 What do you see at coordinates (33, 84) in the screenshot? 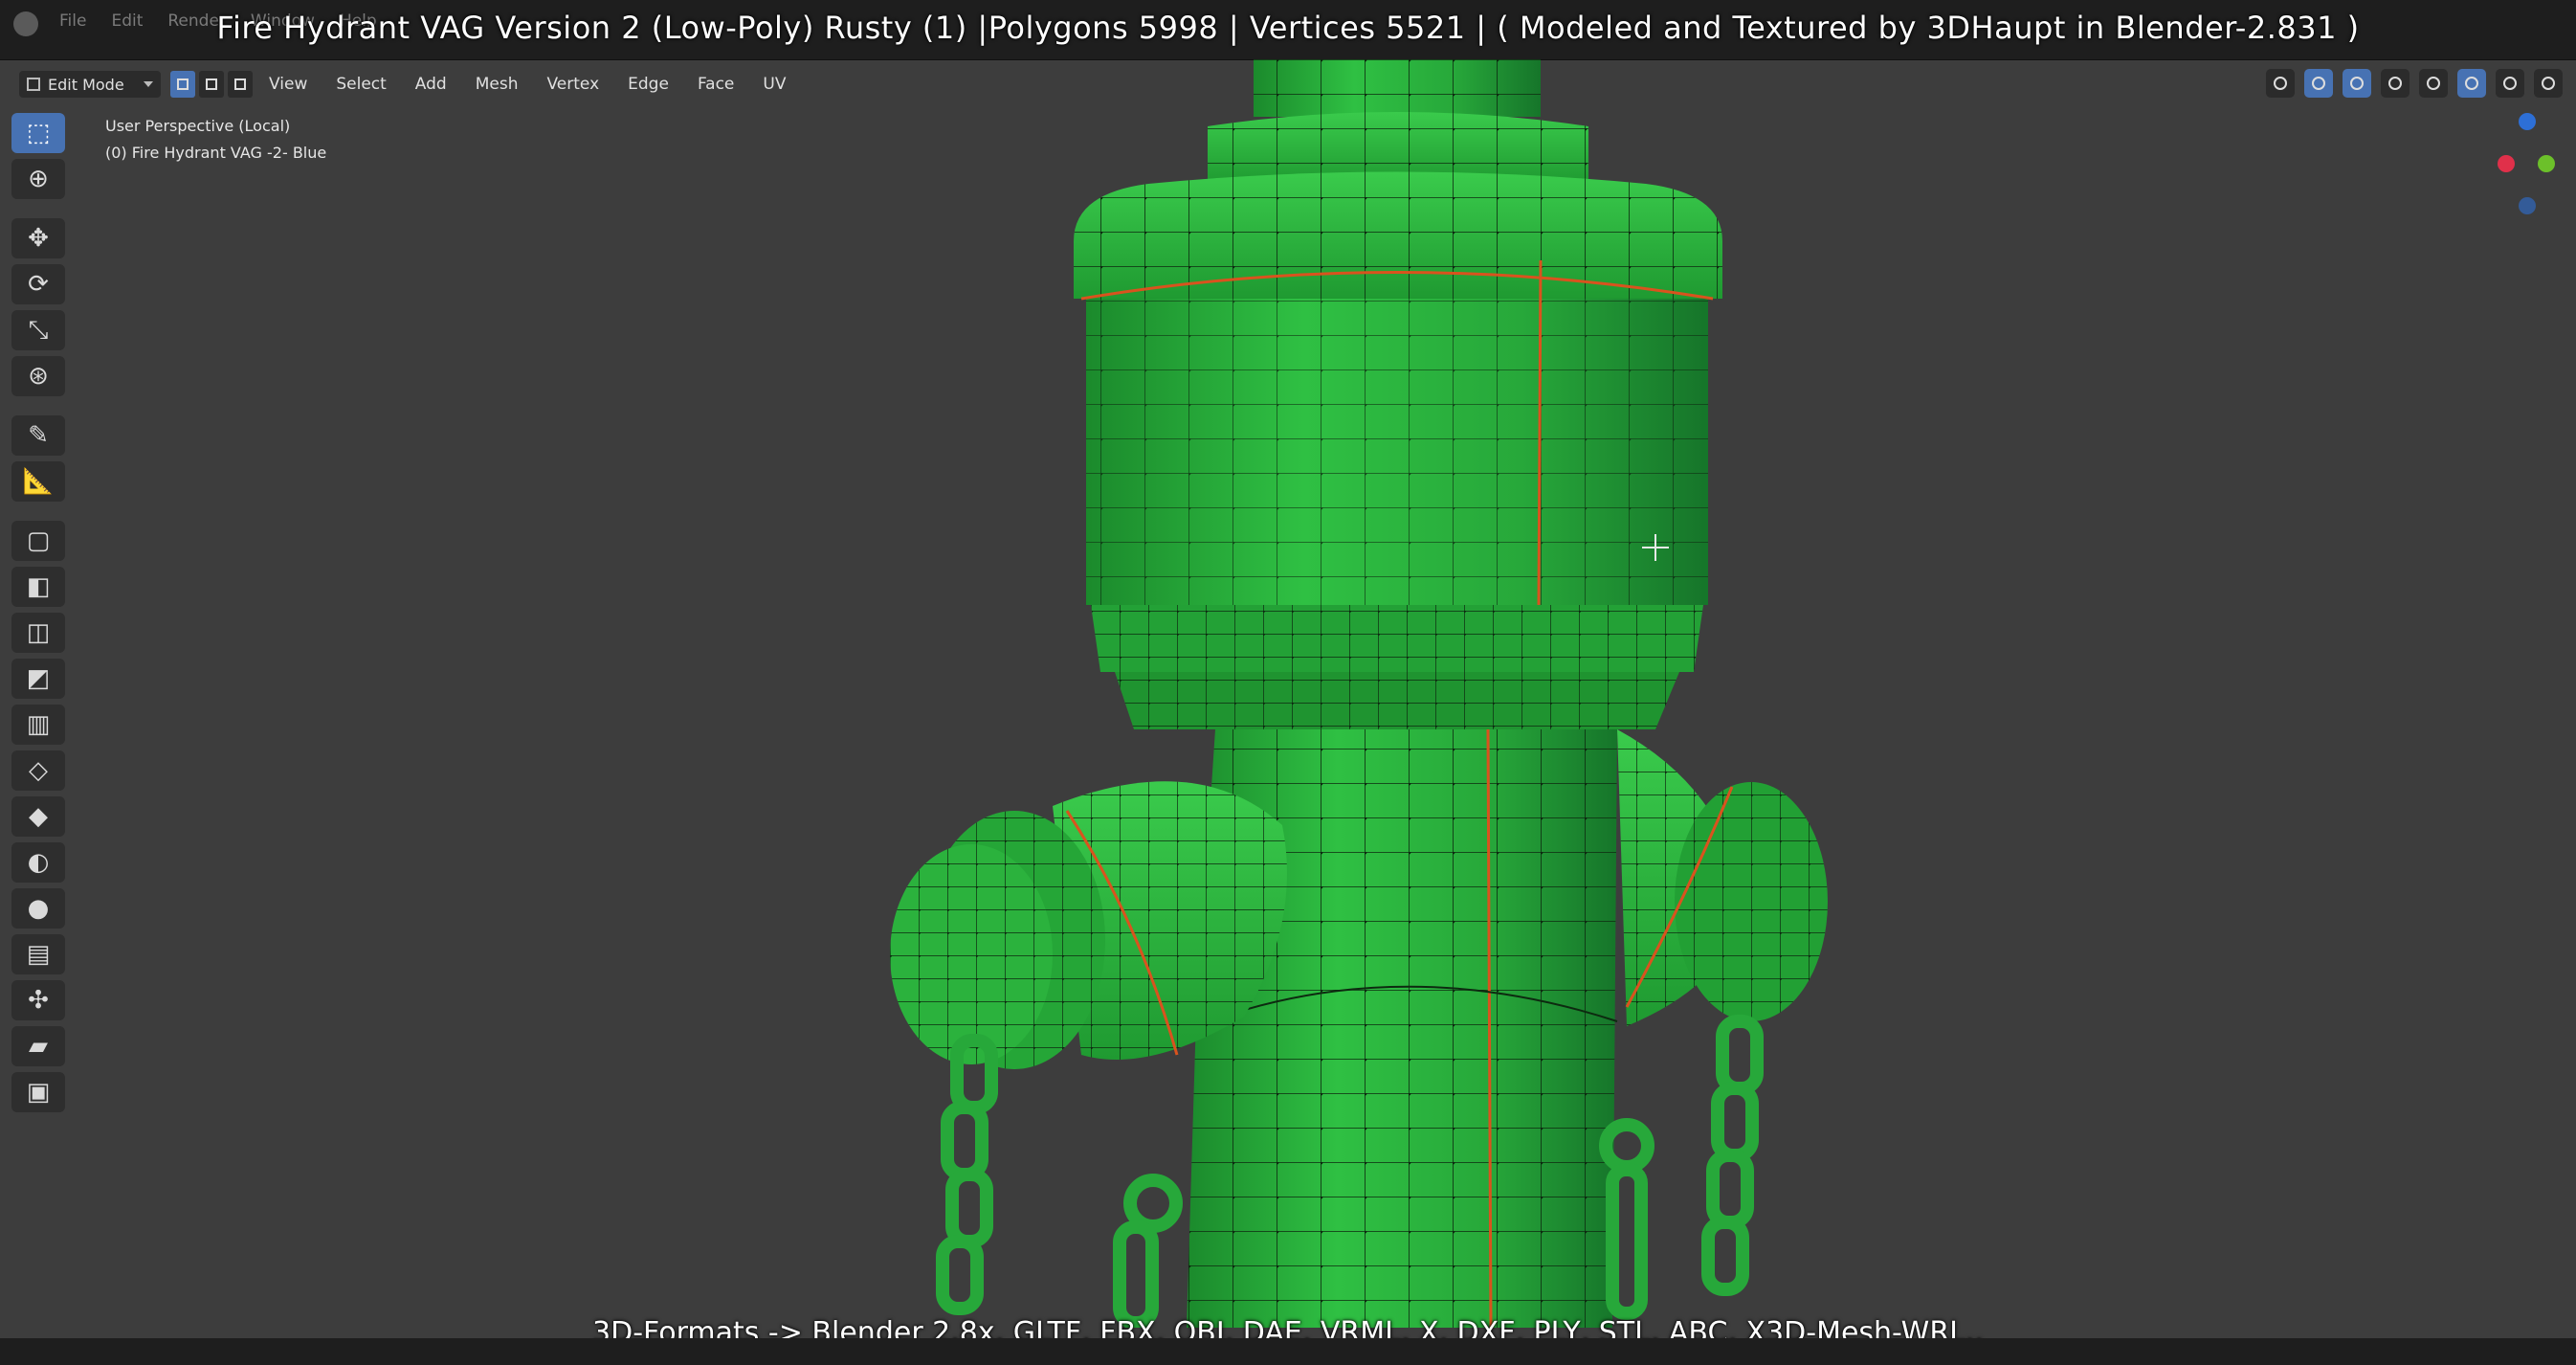
I see `edit-mode-icon` at bounding box center [33, 84].